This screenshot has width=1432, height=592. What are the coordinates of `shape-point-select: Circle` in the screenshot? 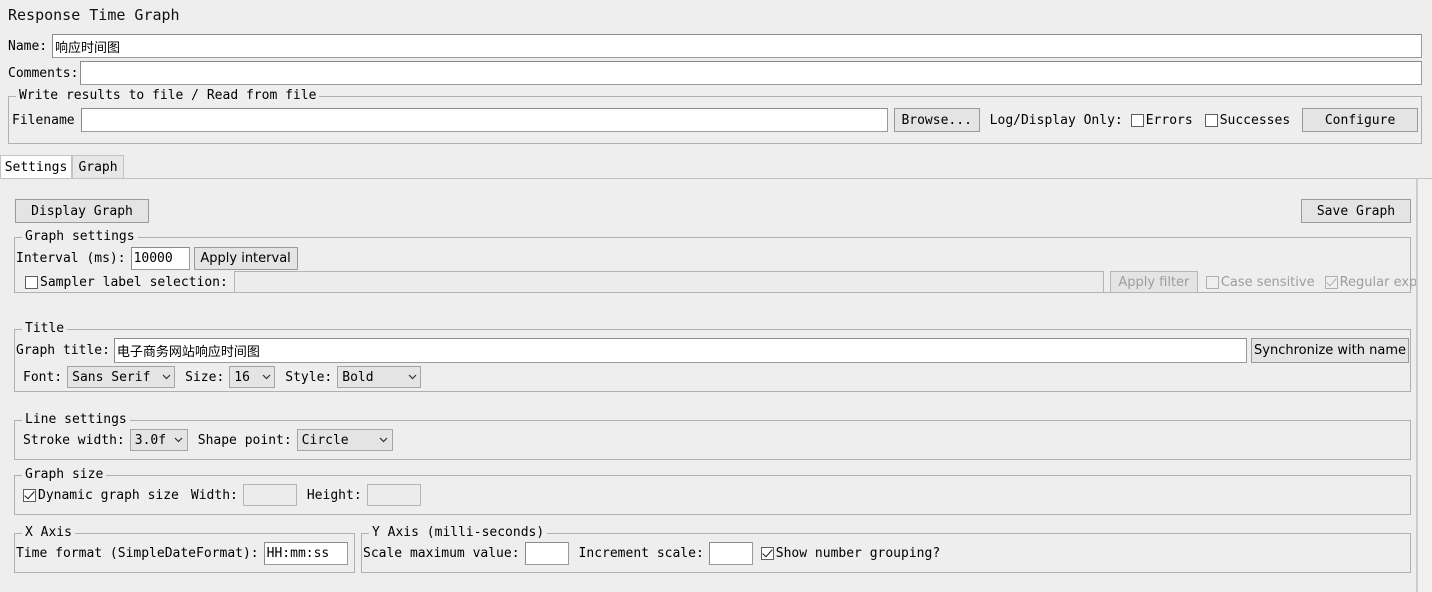 It's located at (344, 440).